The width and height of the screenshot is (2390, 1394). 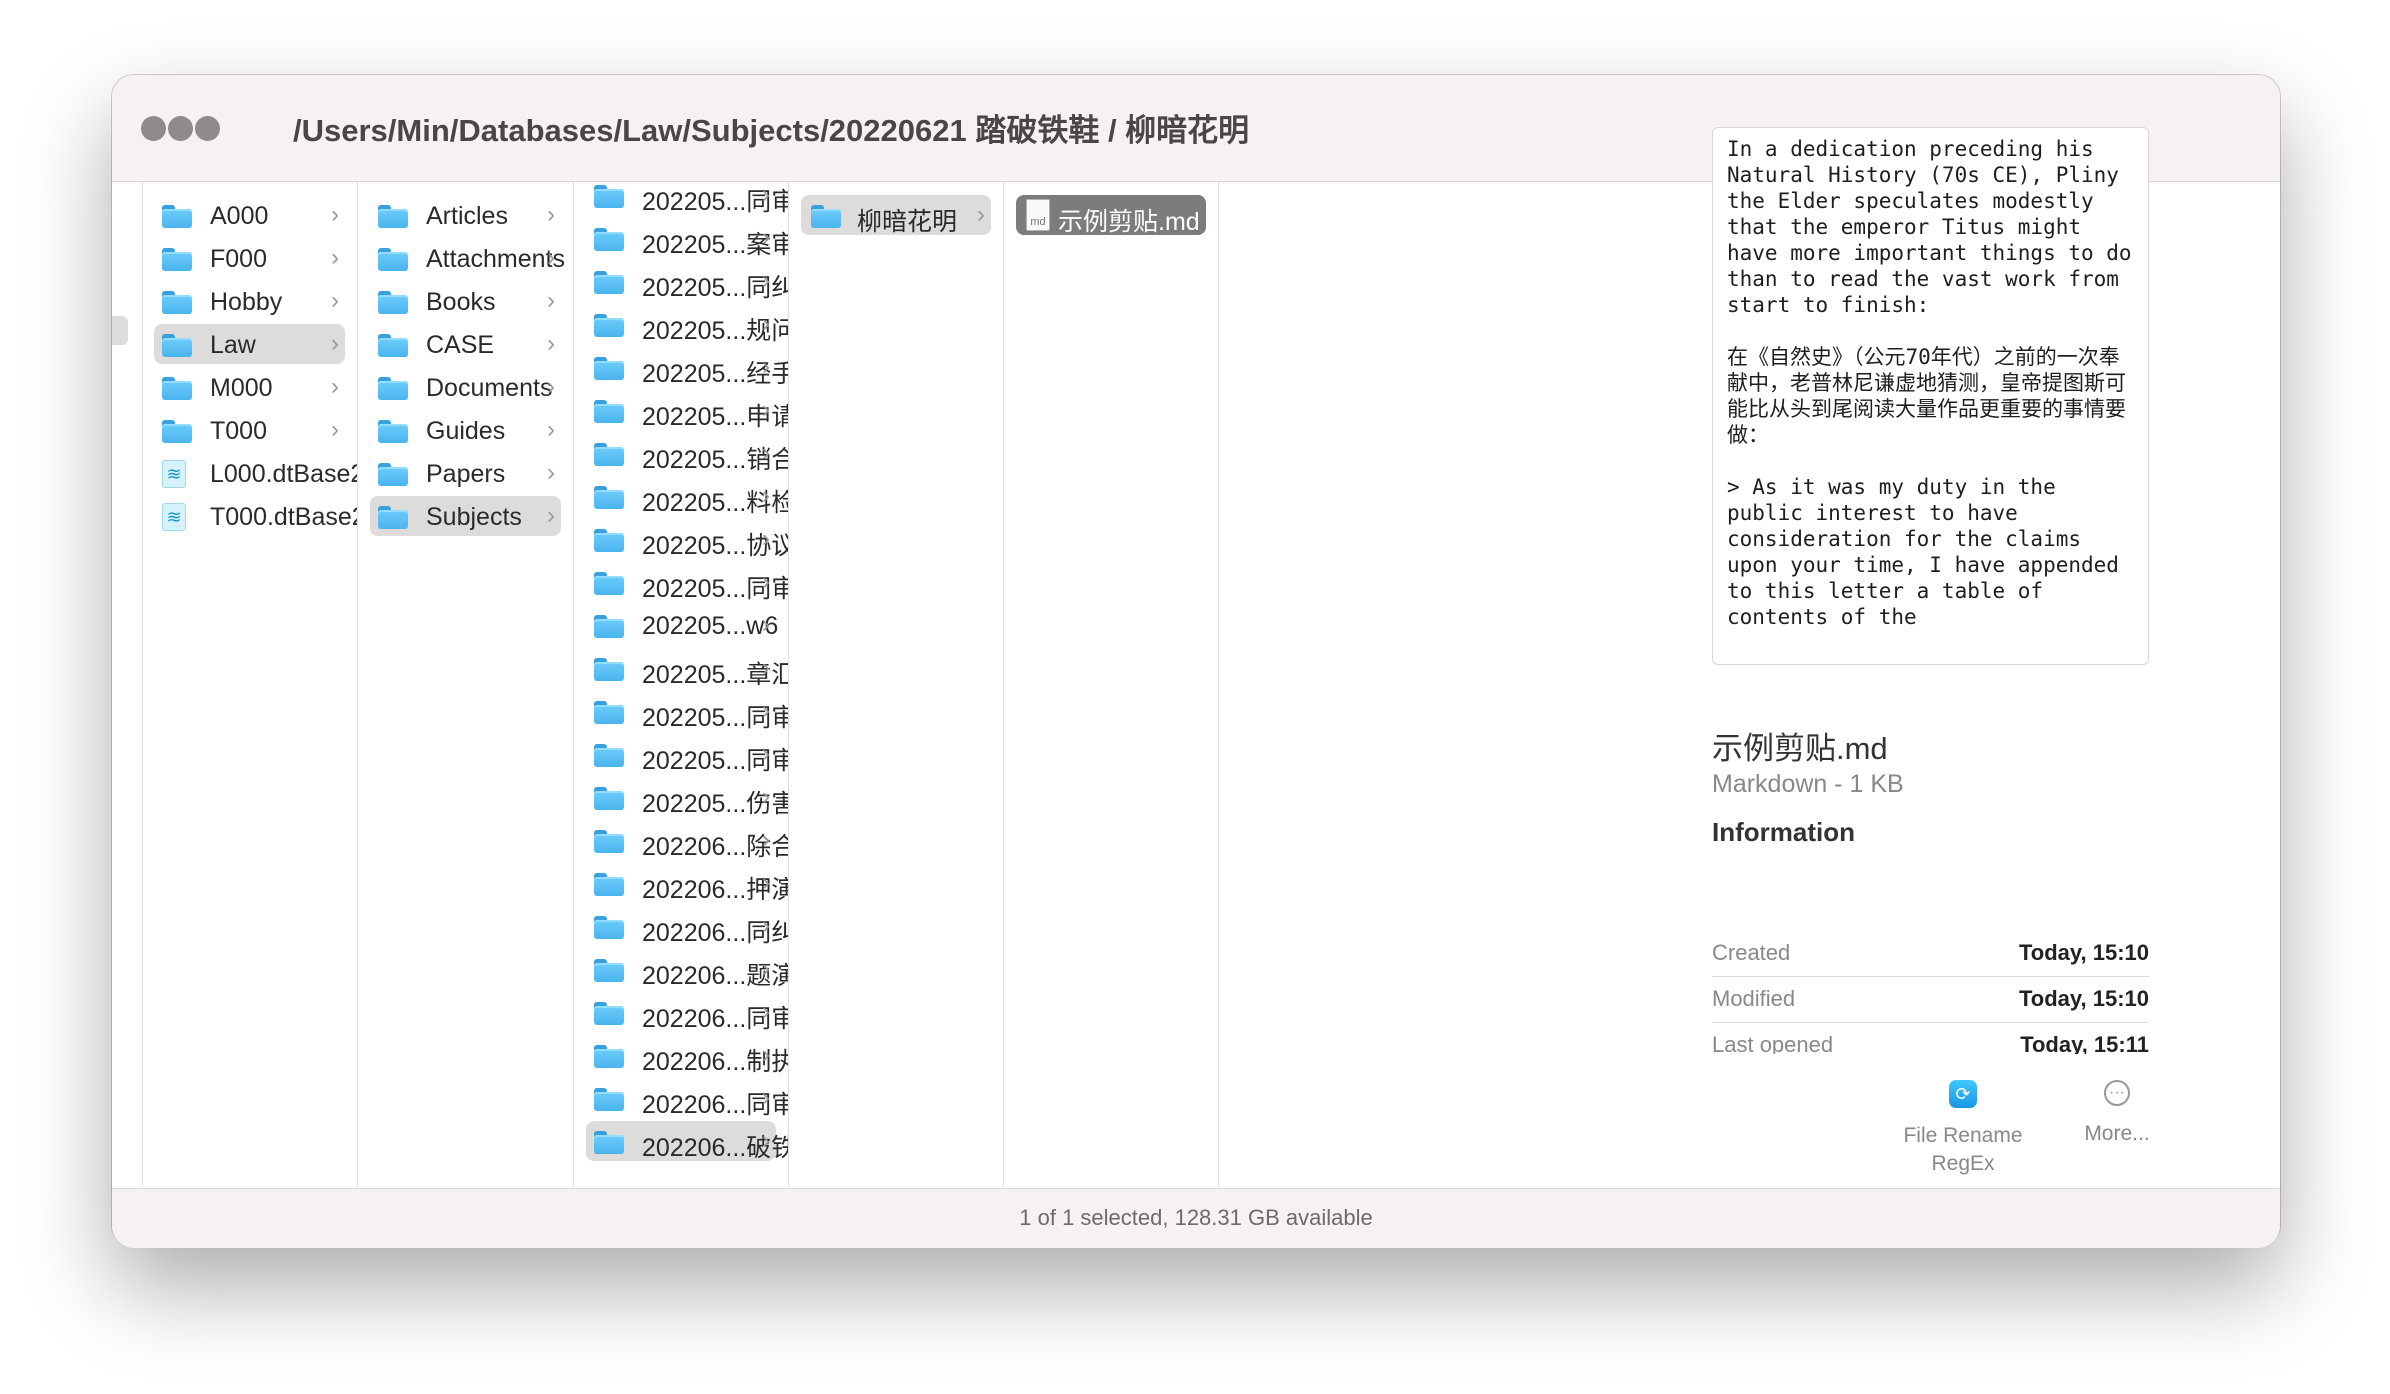 I want to click on close-window-button, so click(x=153, y=128).